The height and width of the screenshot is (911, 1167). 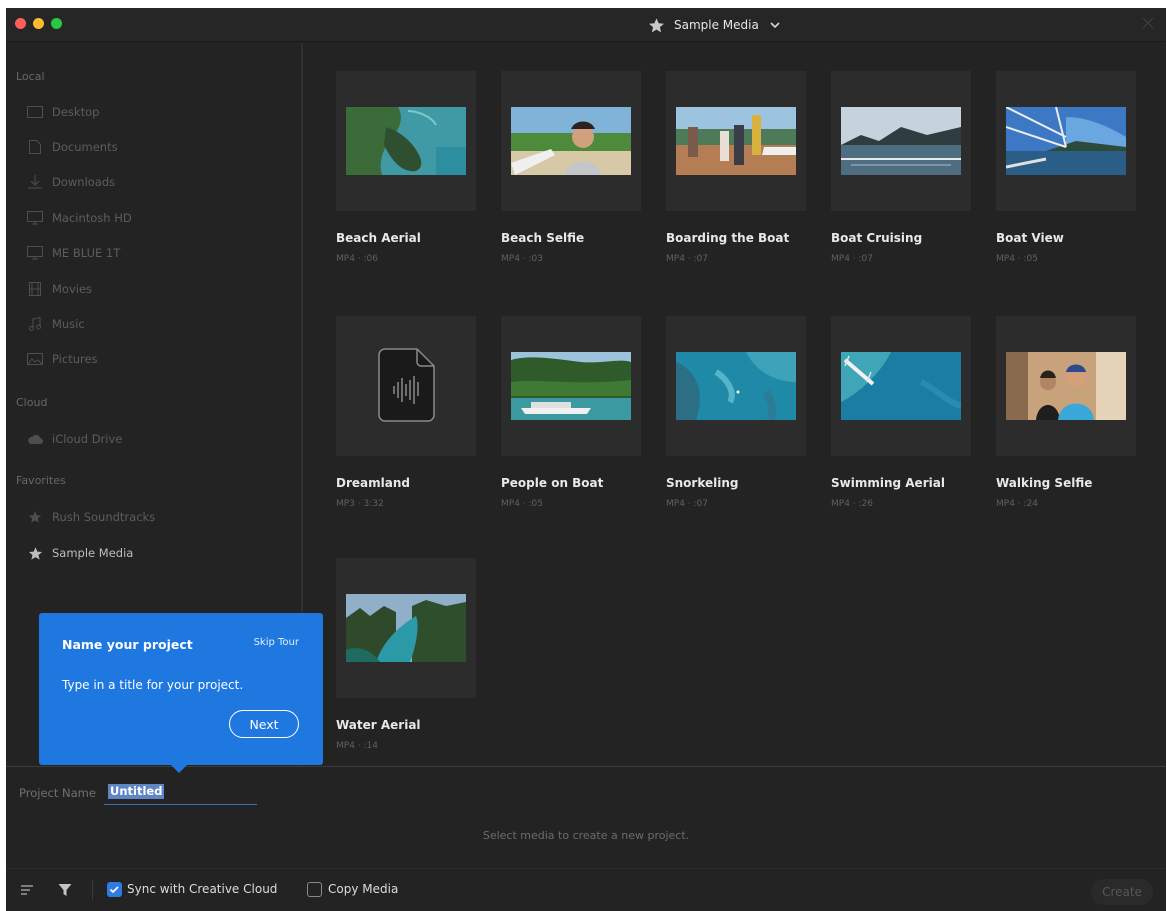 I want to click on section-heading-cloud: Cloud, so click(x=32, y=402).